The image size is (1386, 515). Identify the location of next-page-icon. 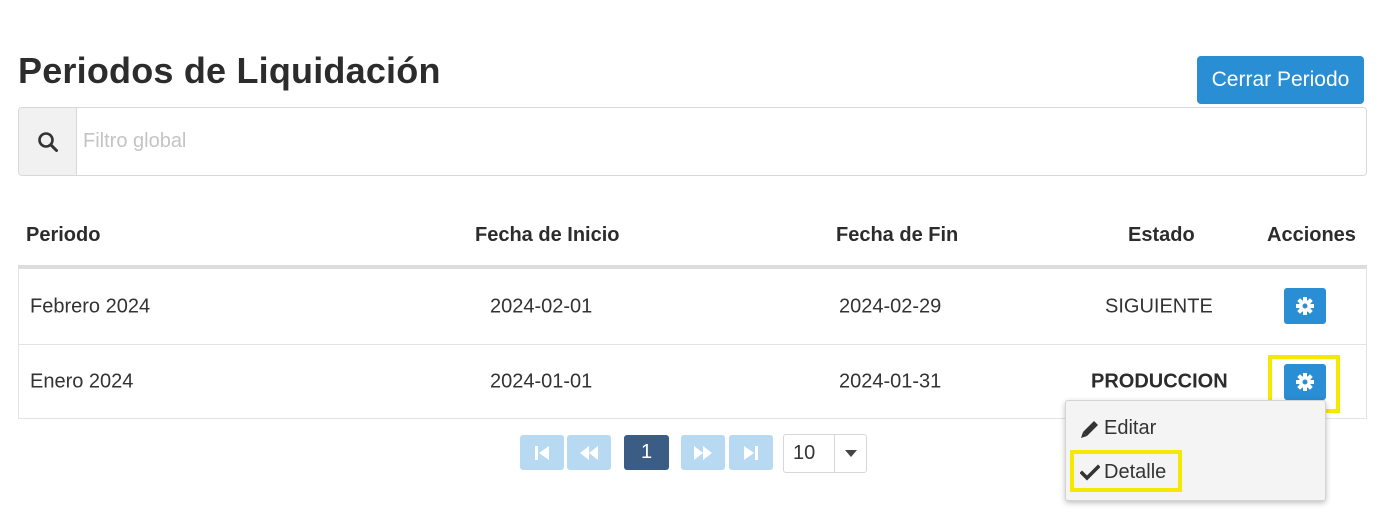
(703, 452).